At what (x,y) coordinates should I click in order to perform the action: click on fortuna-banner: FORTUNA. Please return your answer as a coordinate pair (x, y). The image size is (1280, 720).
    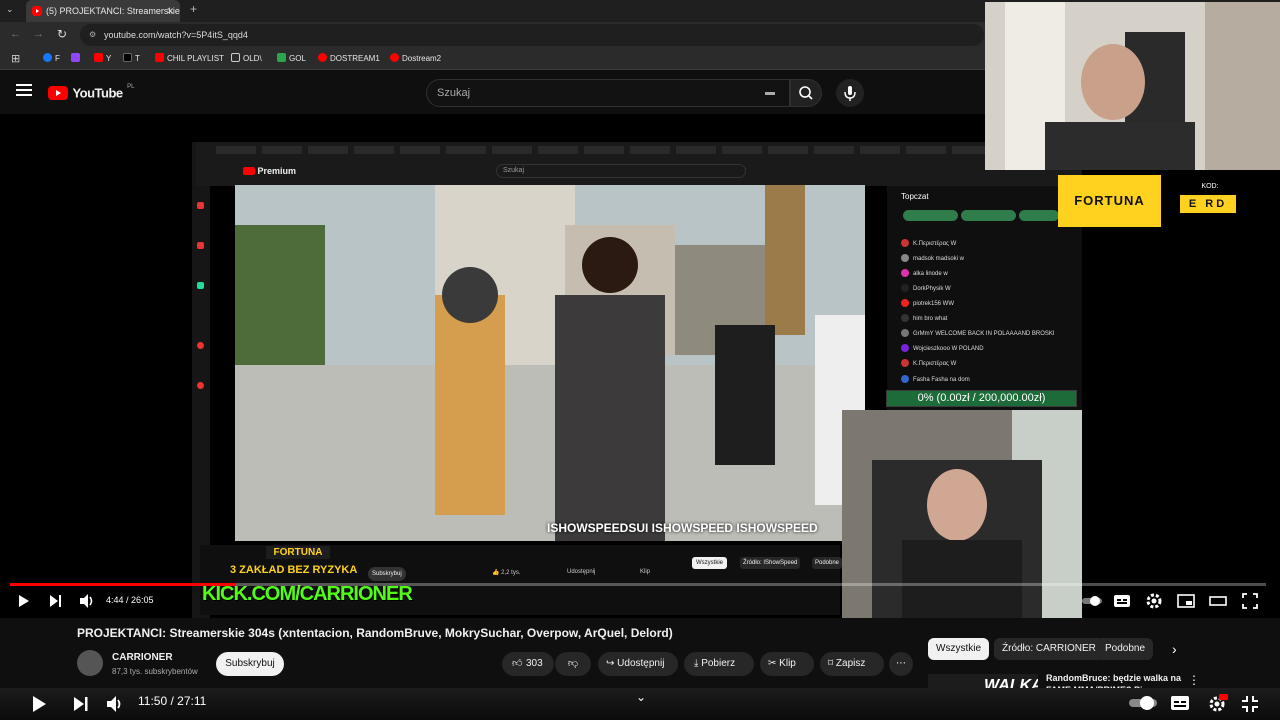
    Looking at the image, I should click on (298, 552).